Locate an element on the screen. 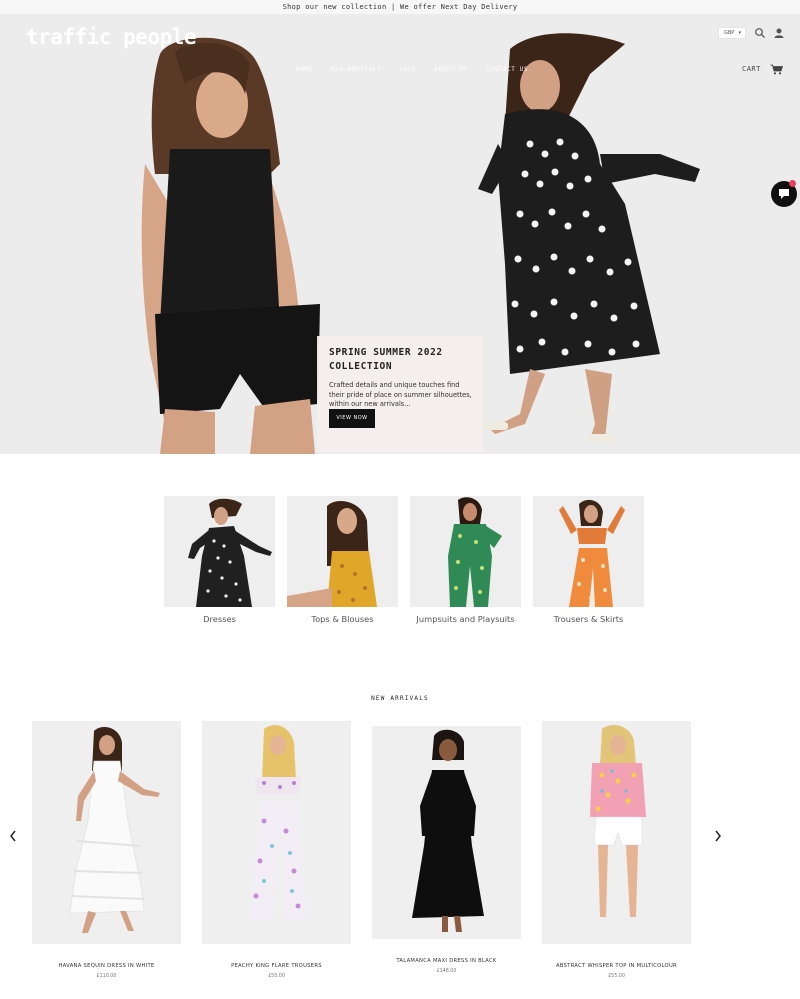  hero-model-right is located at coordinates (589, 237).